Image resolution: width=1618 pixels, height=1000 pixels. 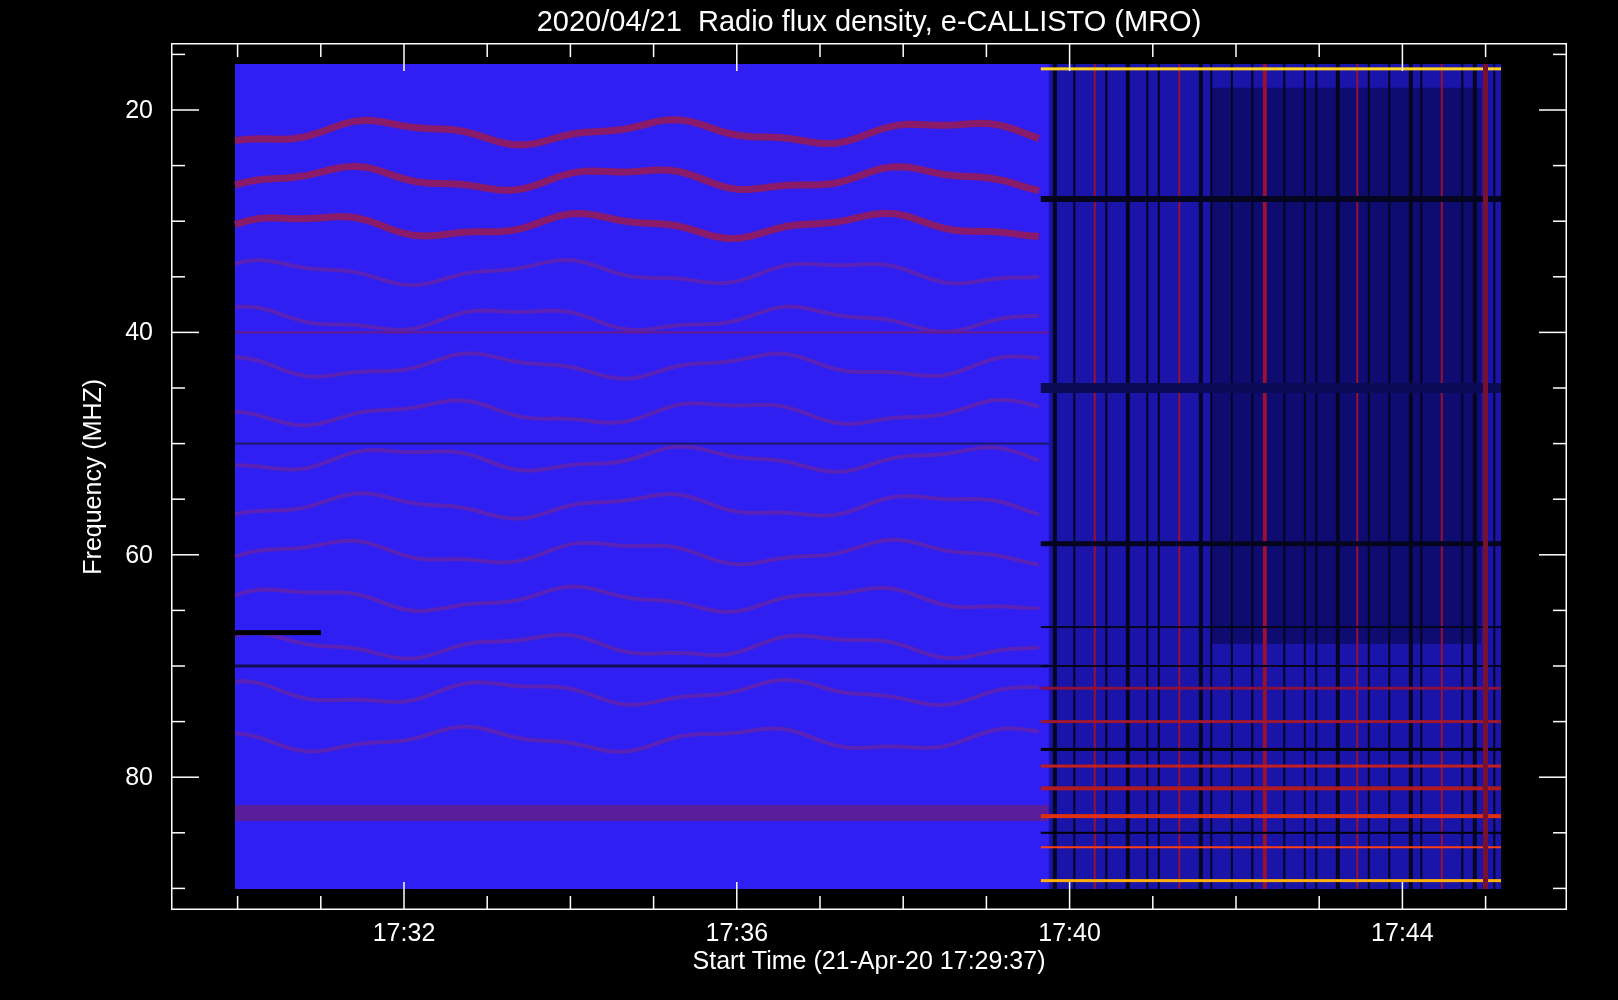 What do you see at coordinates (869, 960) in the screenshot?
I see `x-axis-label: Start Time (21-Apr-20 17:29:37)` at bounding box center [869, 960].